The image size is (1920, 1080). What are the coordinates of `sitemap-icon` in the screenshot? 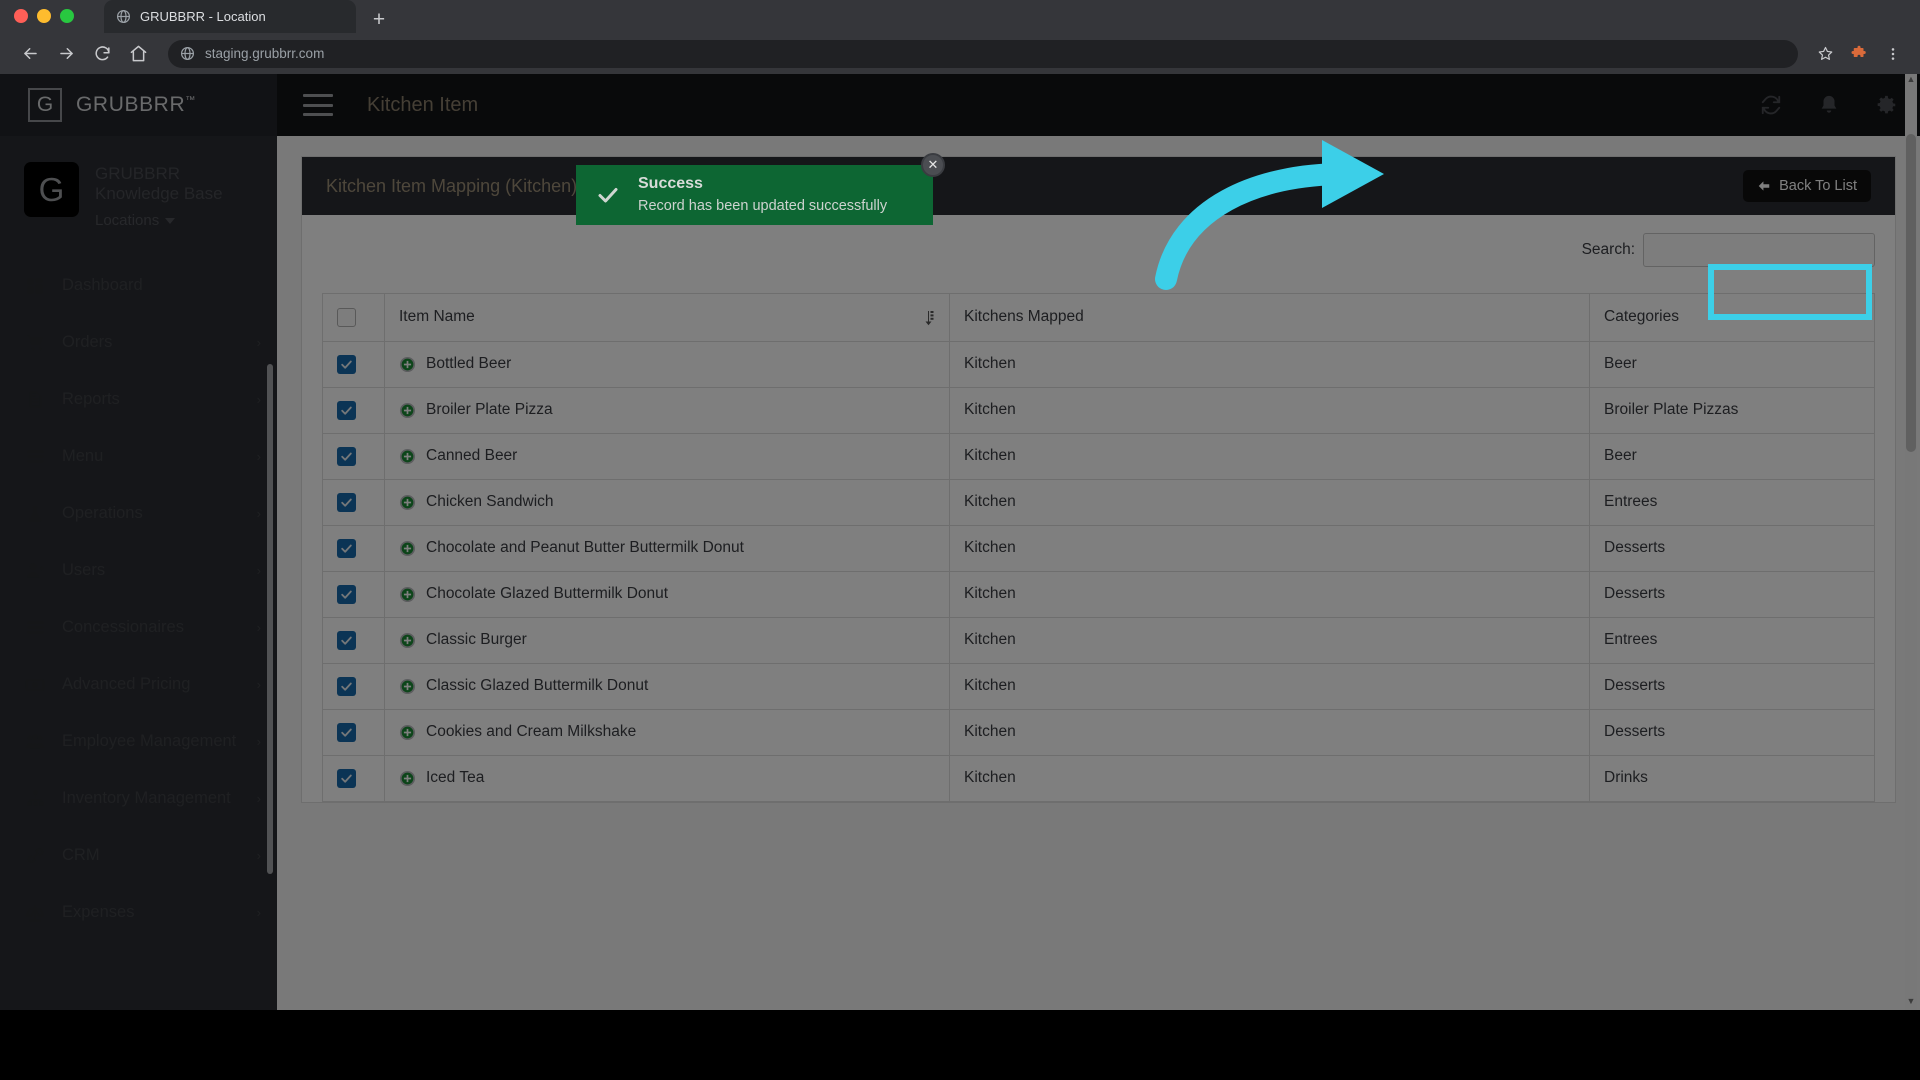 It's located at (35, 799).